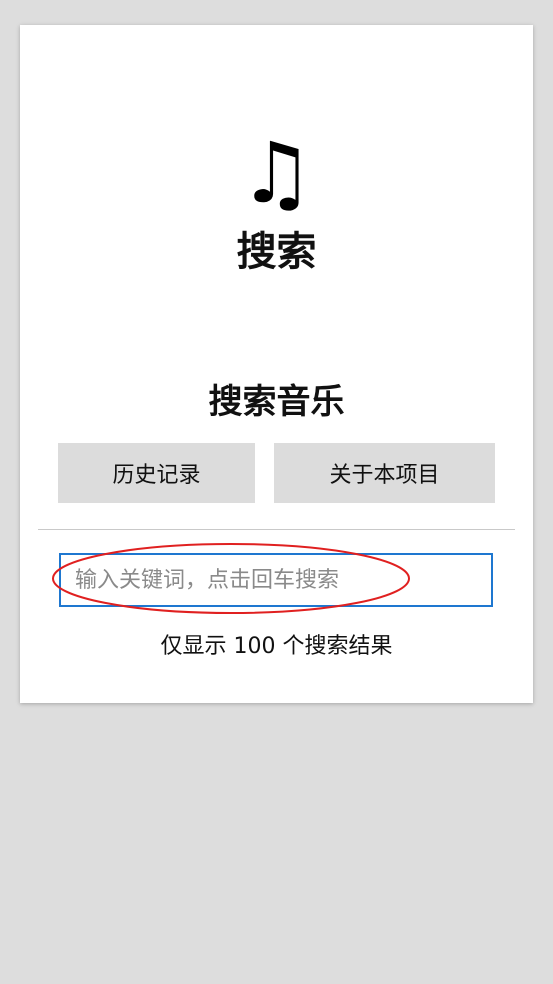  I want to click on result-limit-hint: 仅显示 100 个搜索结果, so click(276, 646).